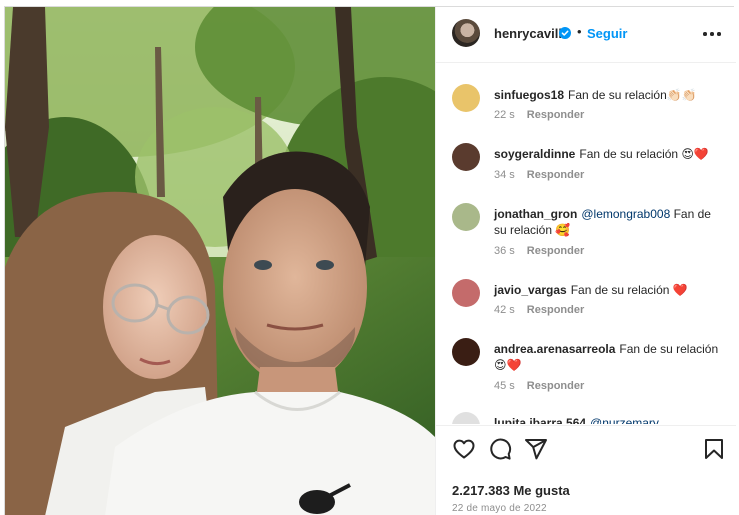 This screenshot has width=739, height=515. I want to click on author-username: henrycavill, so click(528, 33).